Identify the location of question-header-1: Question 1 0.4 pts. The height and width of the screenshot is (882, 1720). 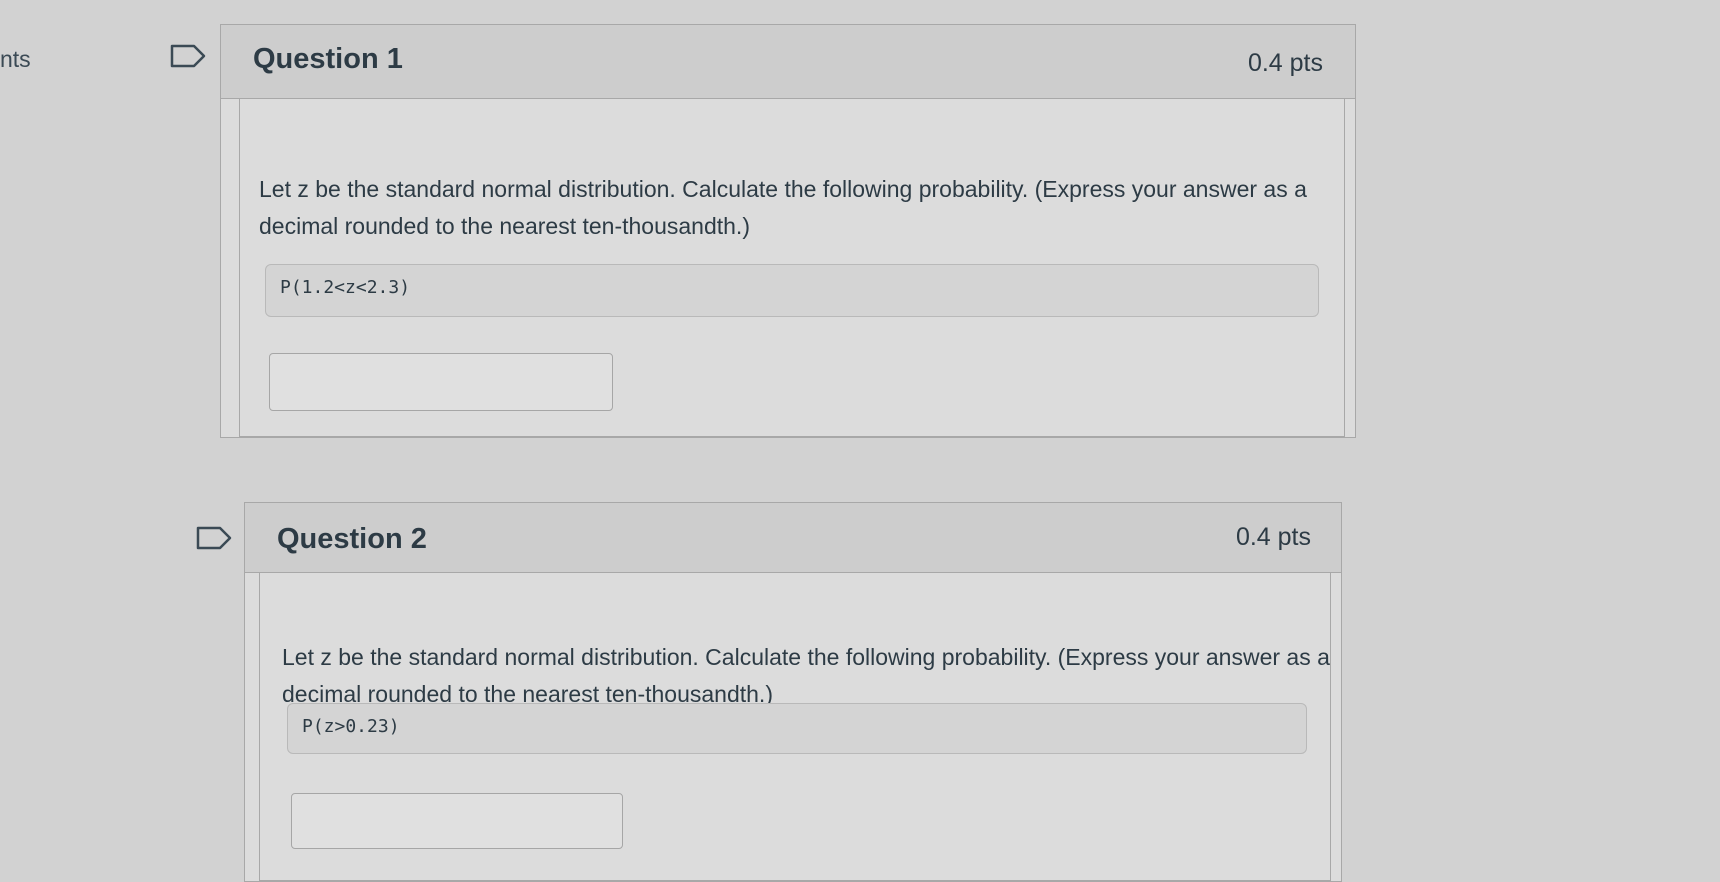
(788, 62).